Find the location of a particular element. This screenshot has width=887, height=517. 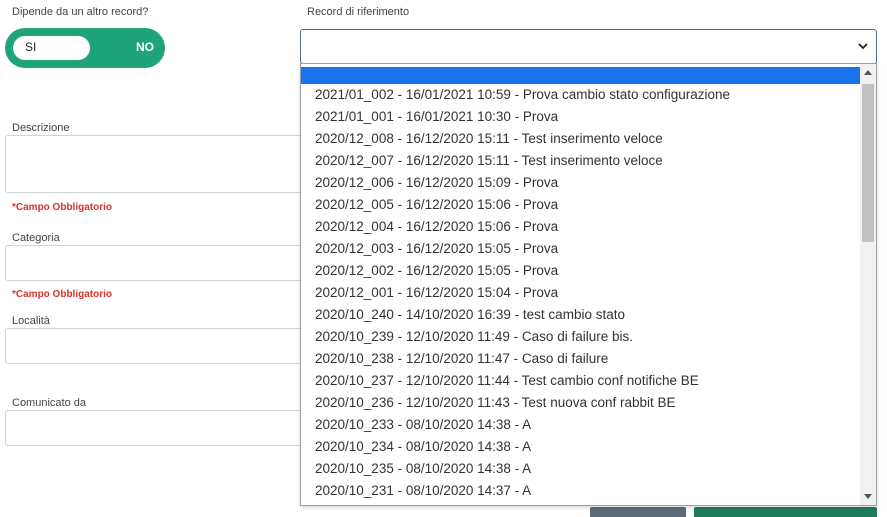

dropdown-option: 2020/12_002 - 16/12/2020 15:05 - Prova is located at coordinates (581, 271).